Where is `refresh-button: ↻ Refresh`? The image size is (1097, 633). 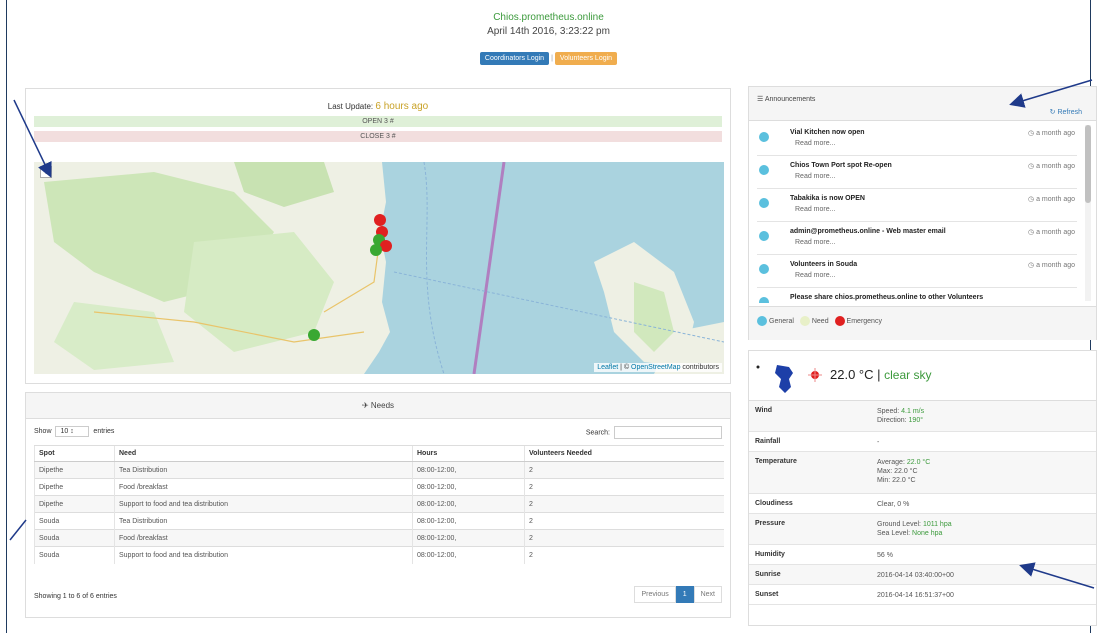
refresh-button: ↻ Refresh is located at coordinates (1066, 112).